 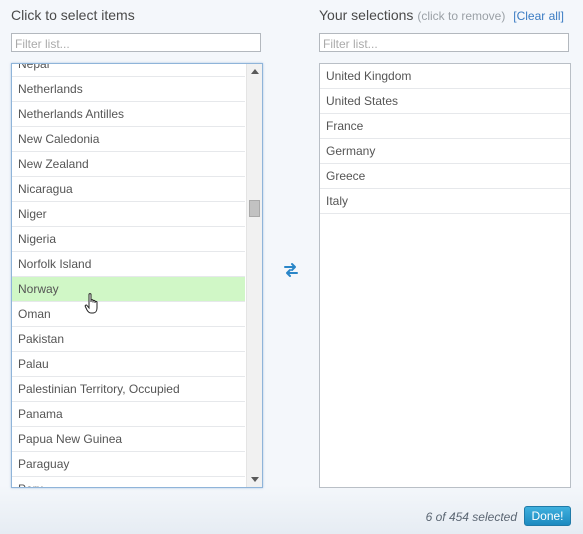 I want to click on selected-filter-input, so click(x=444, y=42).